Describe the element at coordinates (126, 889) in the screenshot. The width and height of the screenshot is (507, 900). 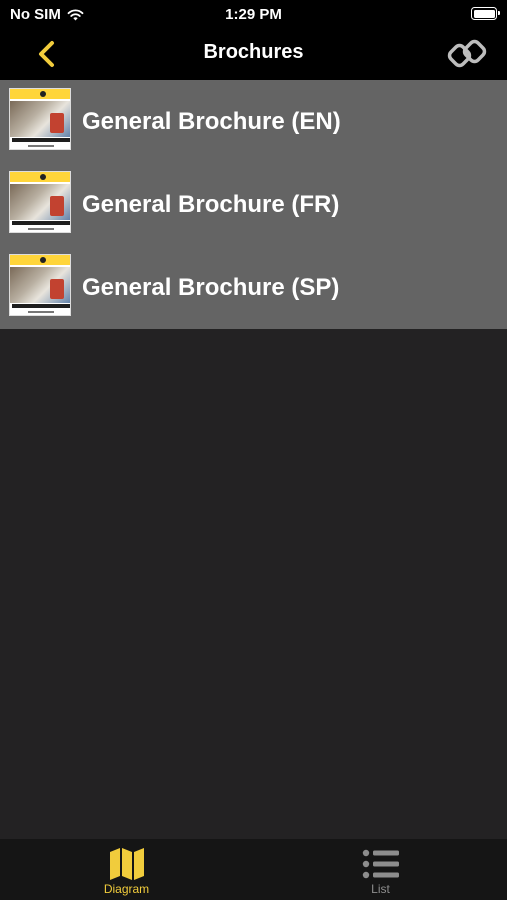
I see `tab-label: Diagram` at that location.